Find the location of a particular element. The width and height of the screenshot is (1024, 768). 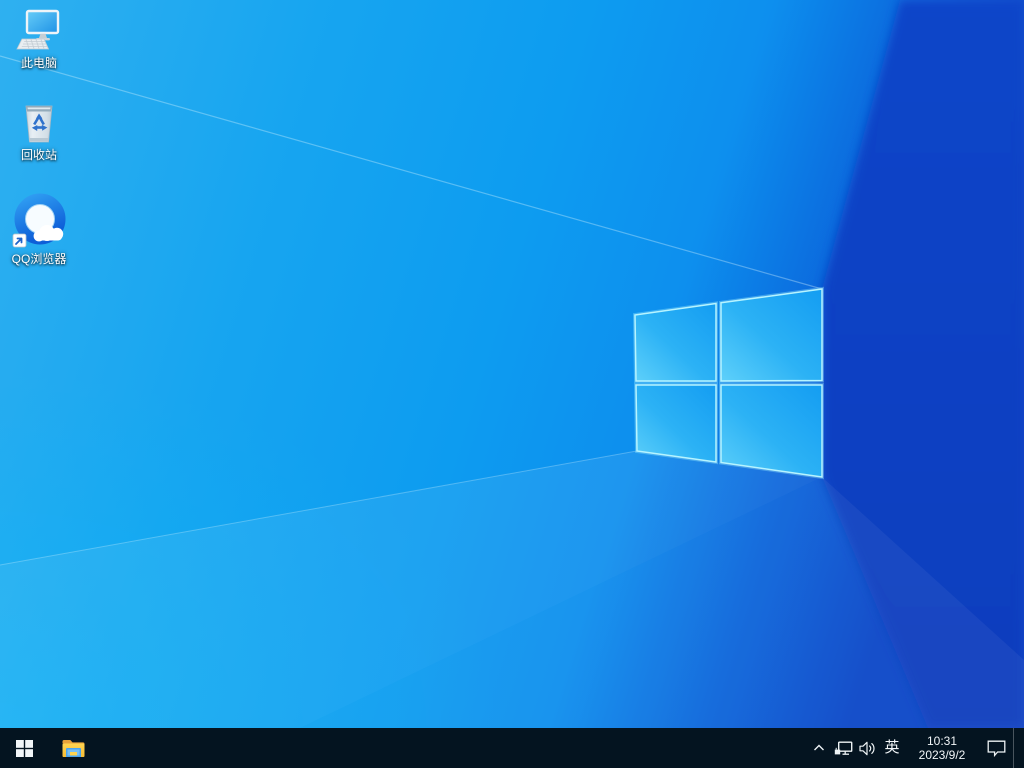

speaker-icon is located at coordinates (866, 748).